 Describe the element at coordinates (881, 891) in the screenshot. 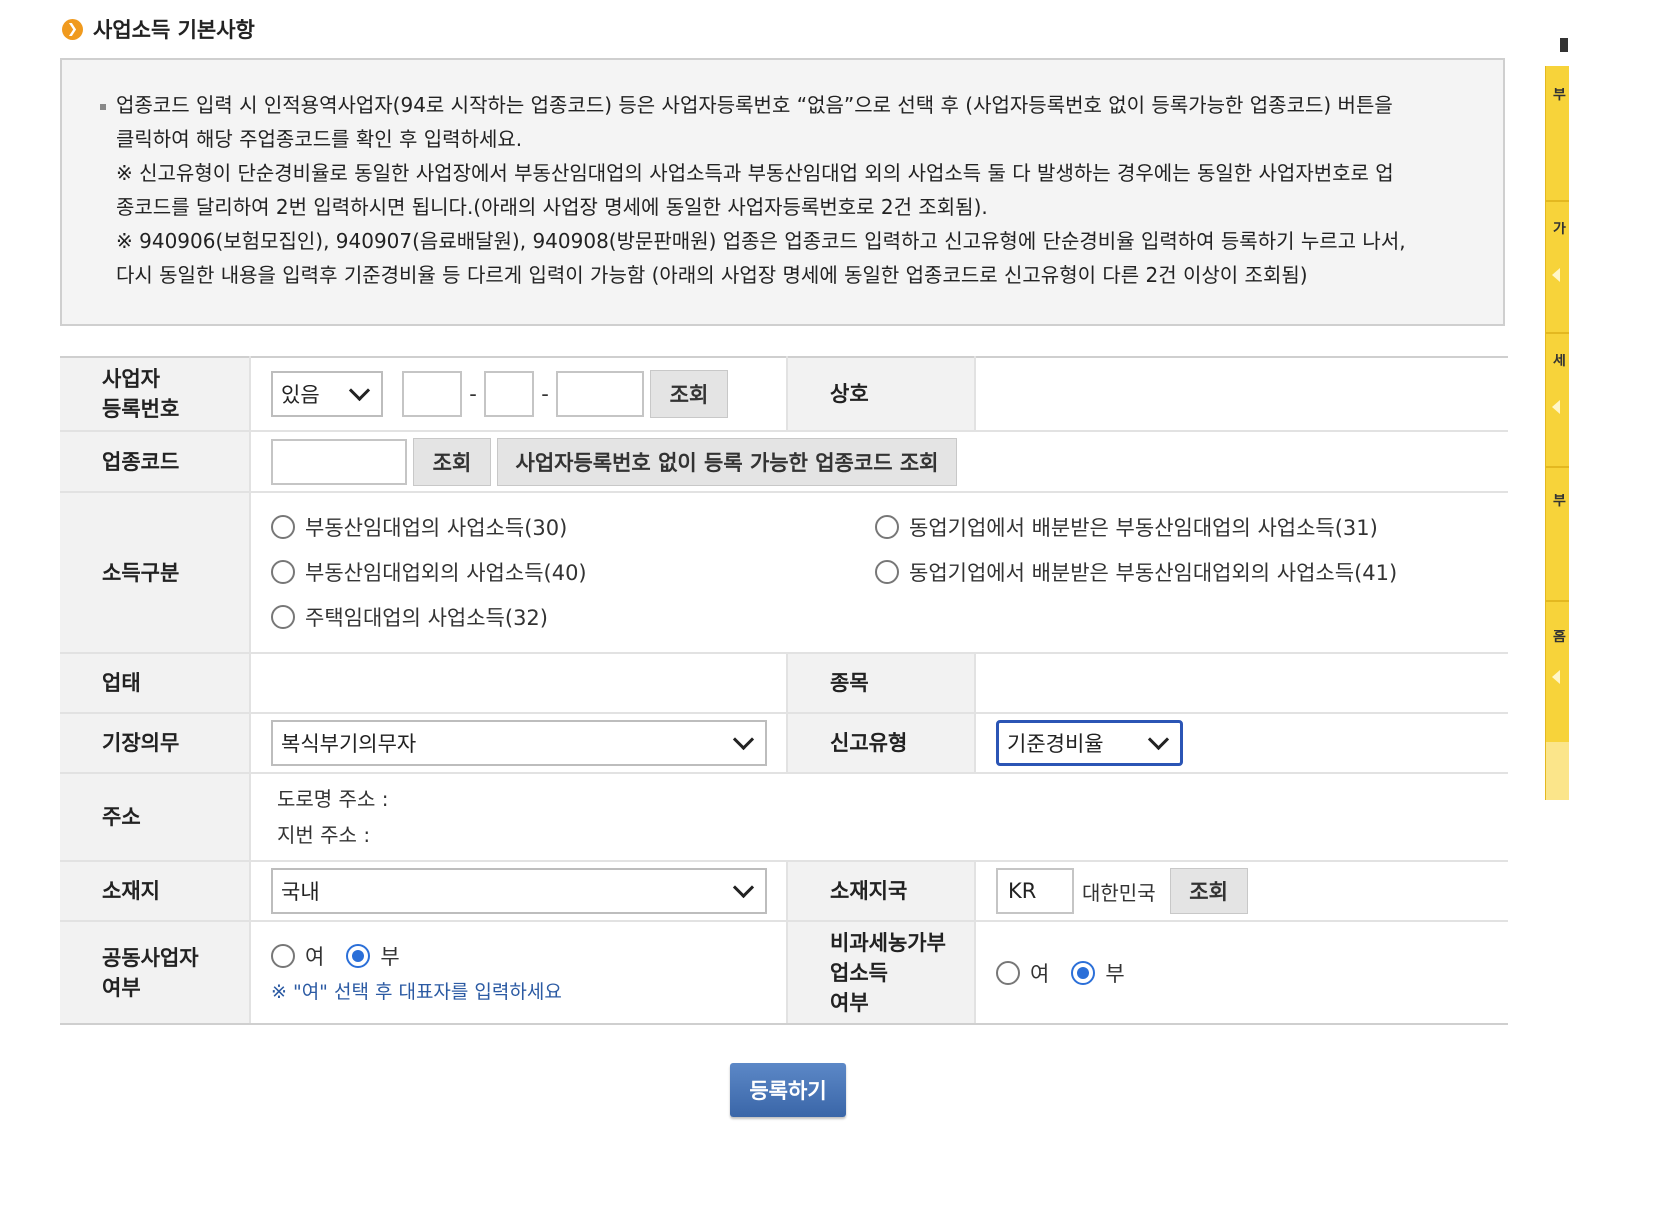

I see `country-label: 소재지국` at that location.